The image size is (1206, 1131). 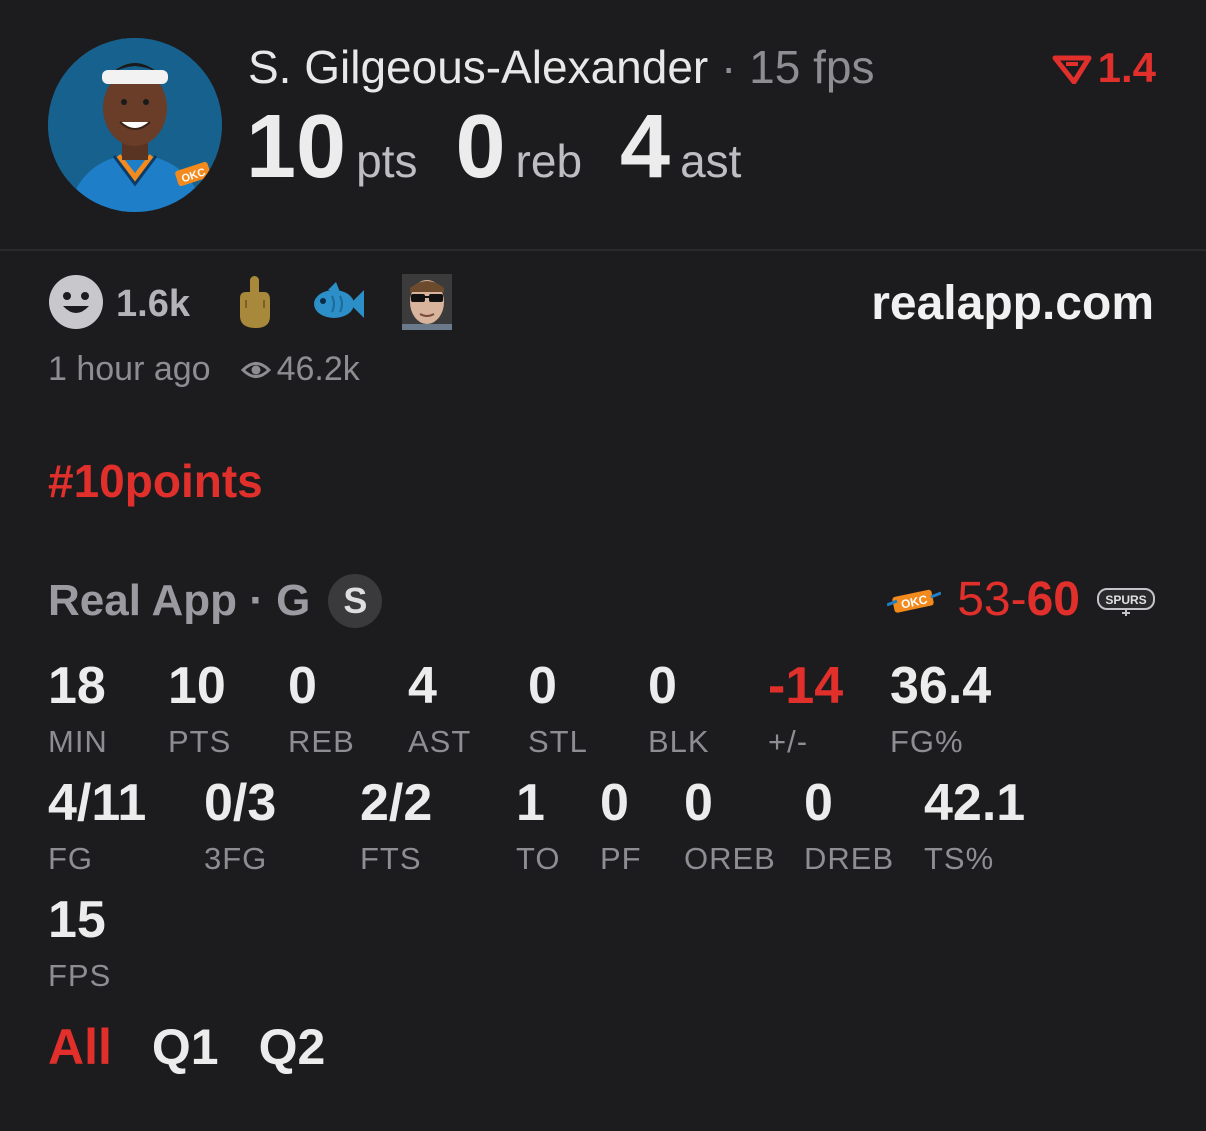 I want to click on stat-label: +/-, so click(x=788, y=741).